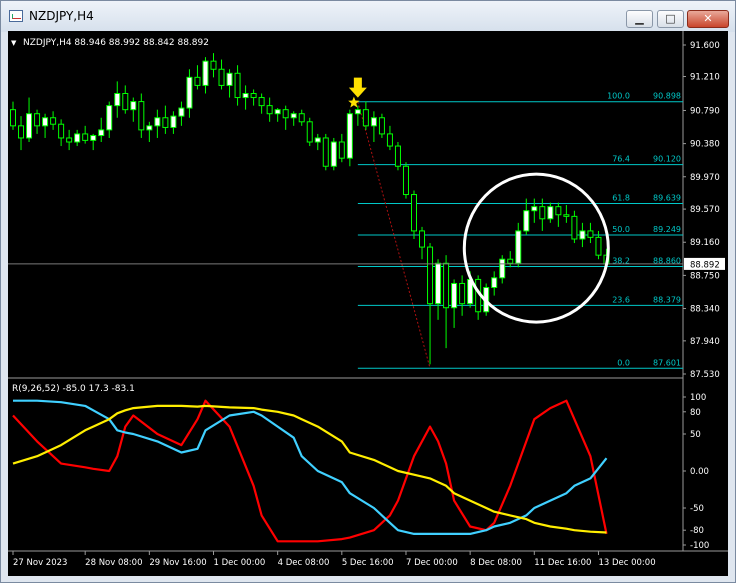 Image resolution: width=736 pixels, height=583 pixels. I want to click on fib-level-price: 89.639, so click(667, 198).